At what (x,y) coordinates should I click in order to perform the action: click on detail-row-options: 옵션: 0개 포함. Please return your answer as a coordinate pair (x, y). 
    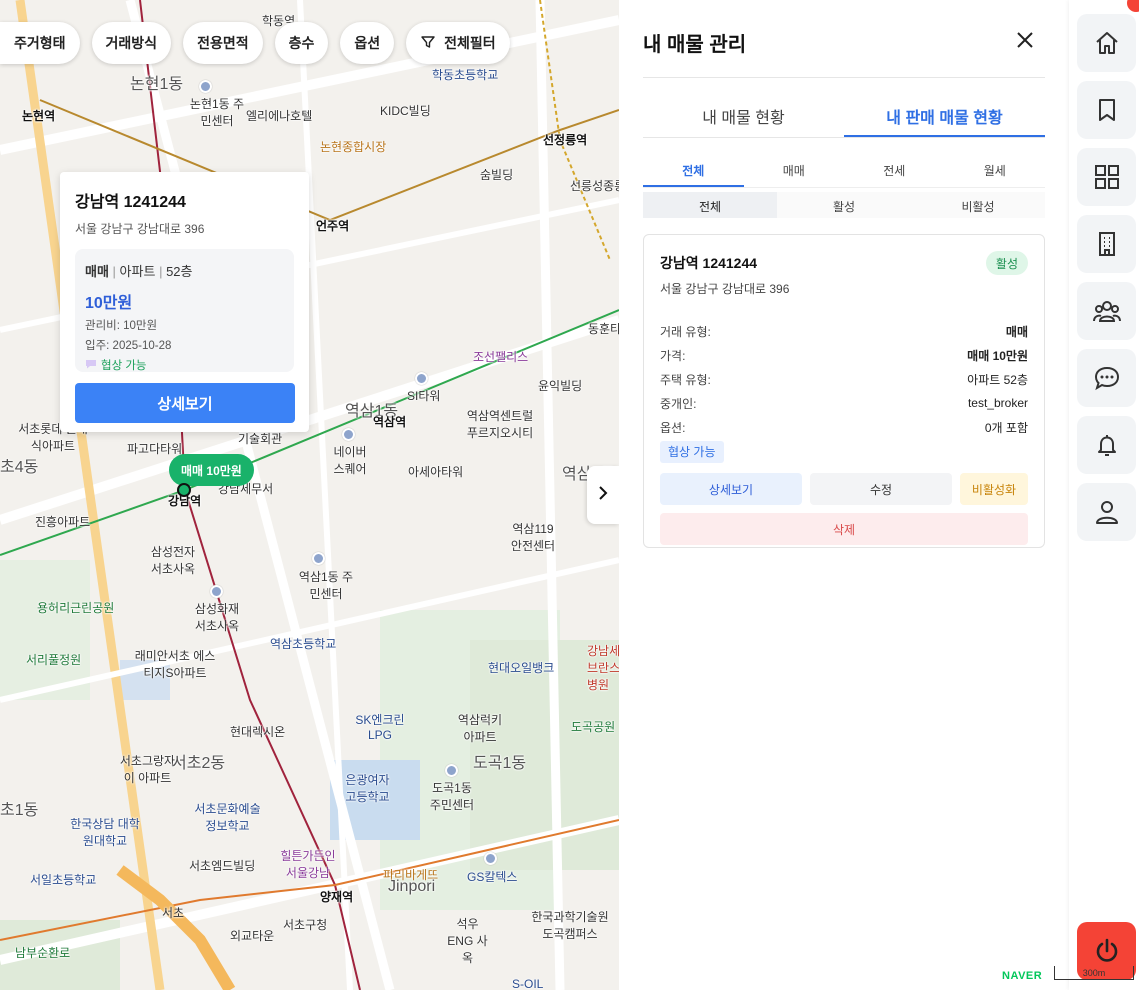
    Looking at the image, I should click on (844, 427).